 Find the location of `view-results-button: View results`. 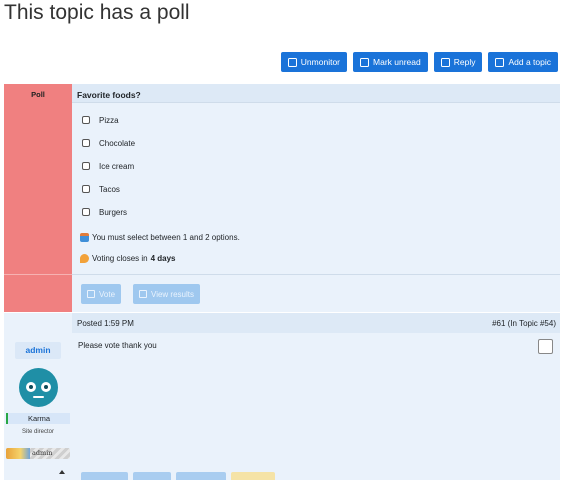

view-results-button: View results is located at coordinates (166, 294).